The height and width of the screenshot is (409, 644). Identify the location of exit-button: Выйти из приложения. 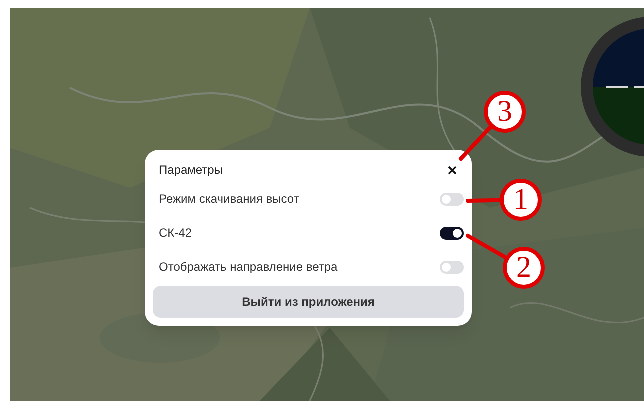
(308, 302).